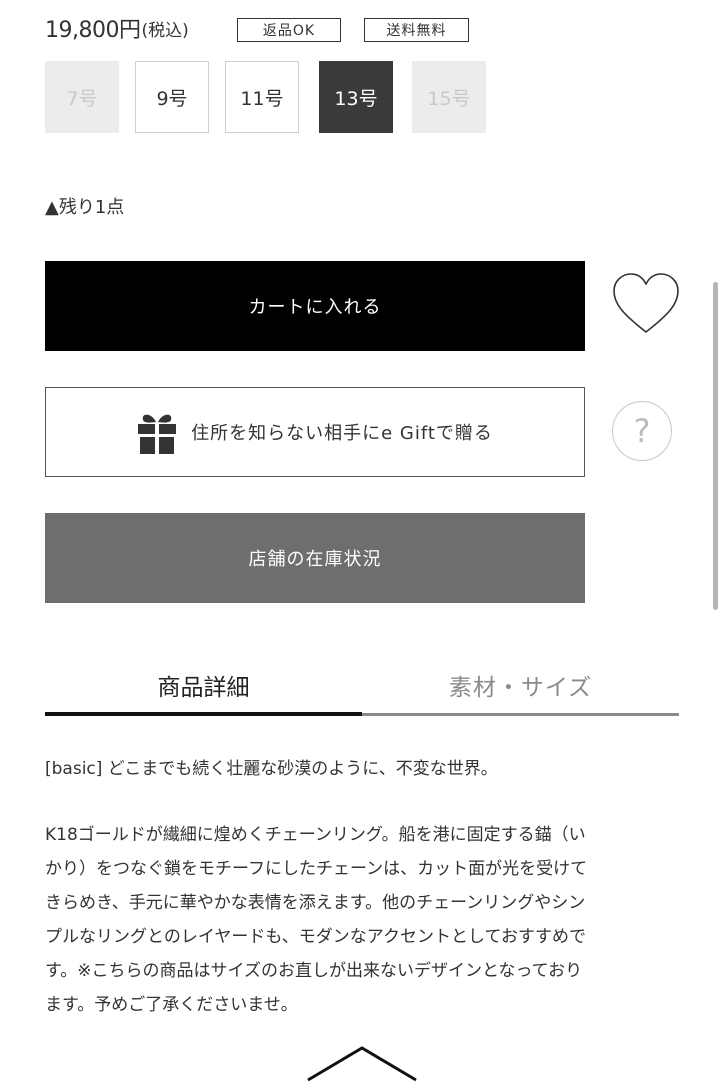  Describe the element at coordinates (715, 446) in the screenshot. I see `scrollbar` at that location.